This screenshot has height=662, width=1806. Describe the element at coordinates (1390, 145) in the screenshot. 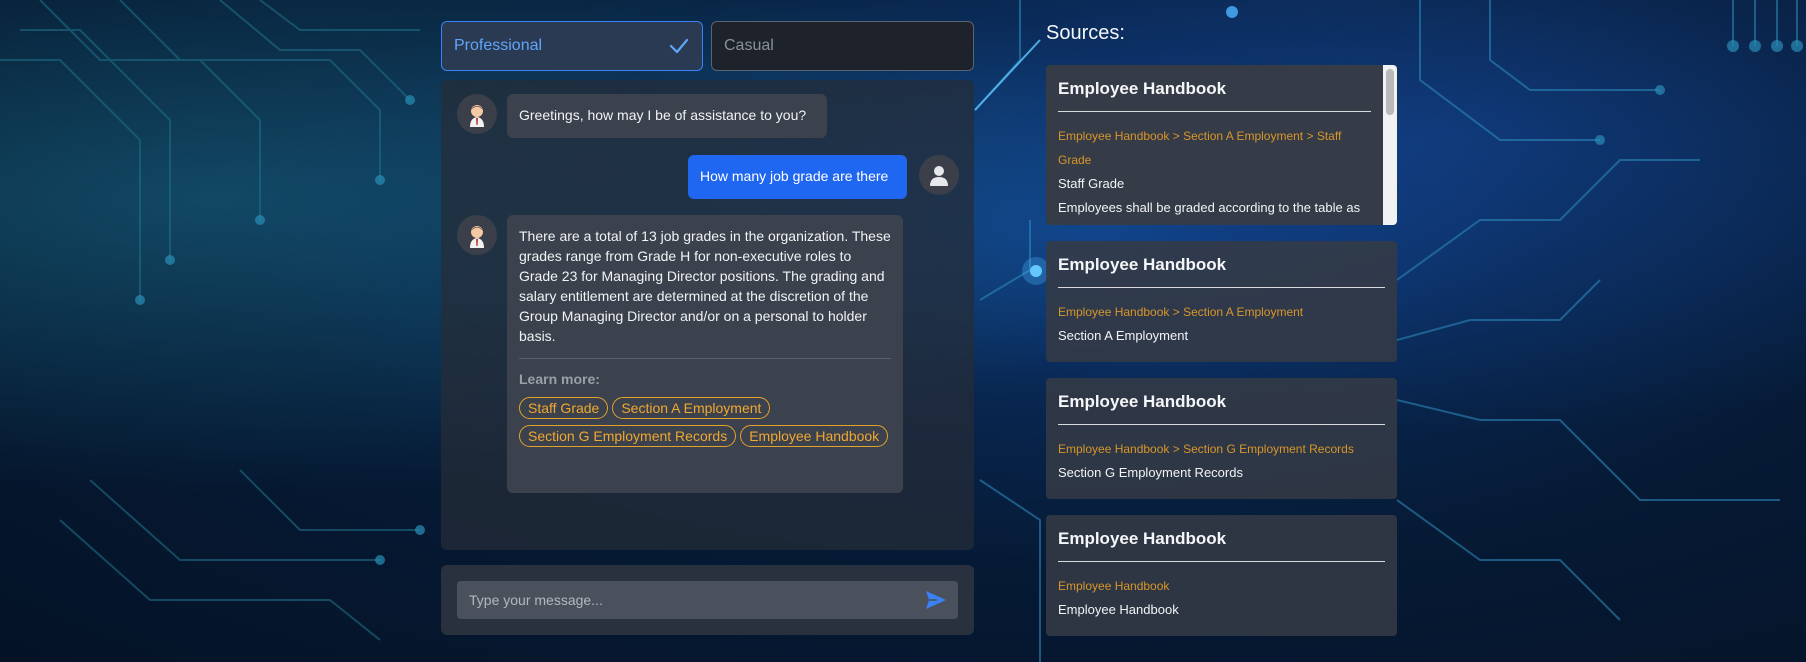

I see `source-card-scrollbar` at that location.